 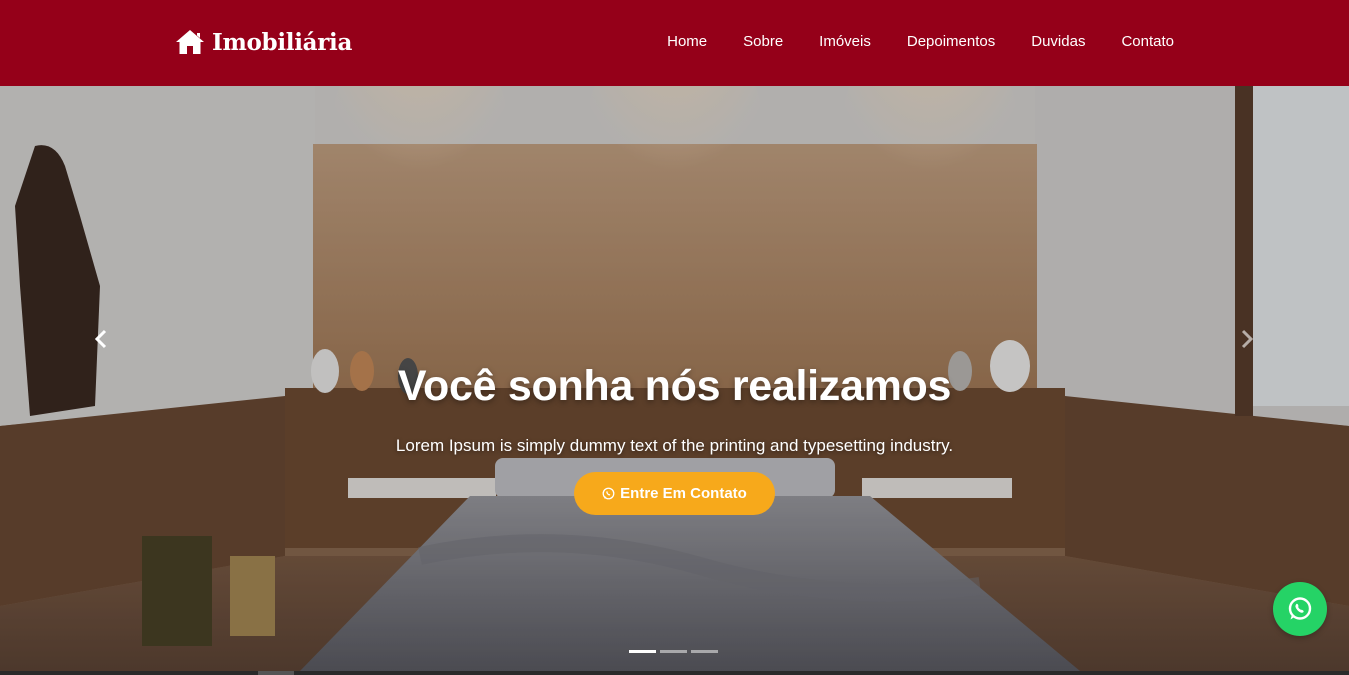 I want to click on whatsapp-float-button, so click(x=1300, y=609).